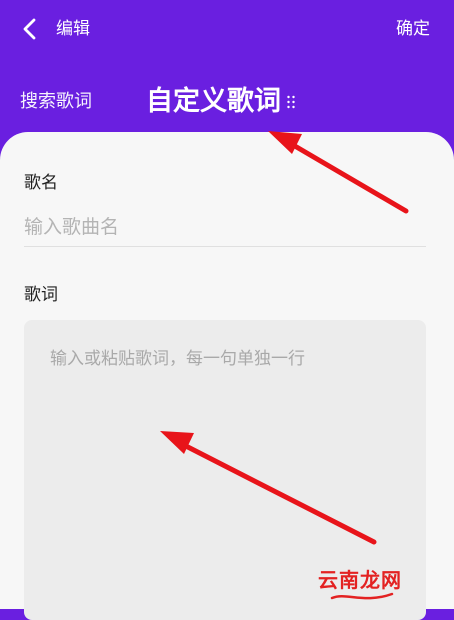  Describe the element at coordinates (73, 29) in the screenshot. I see `page-title: 编辑` at that location.